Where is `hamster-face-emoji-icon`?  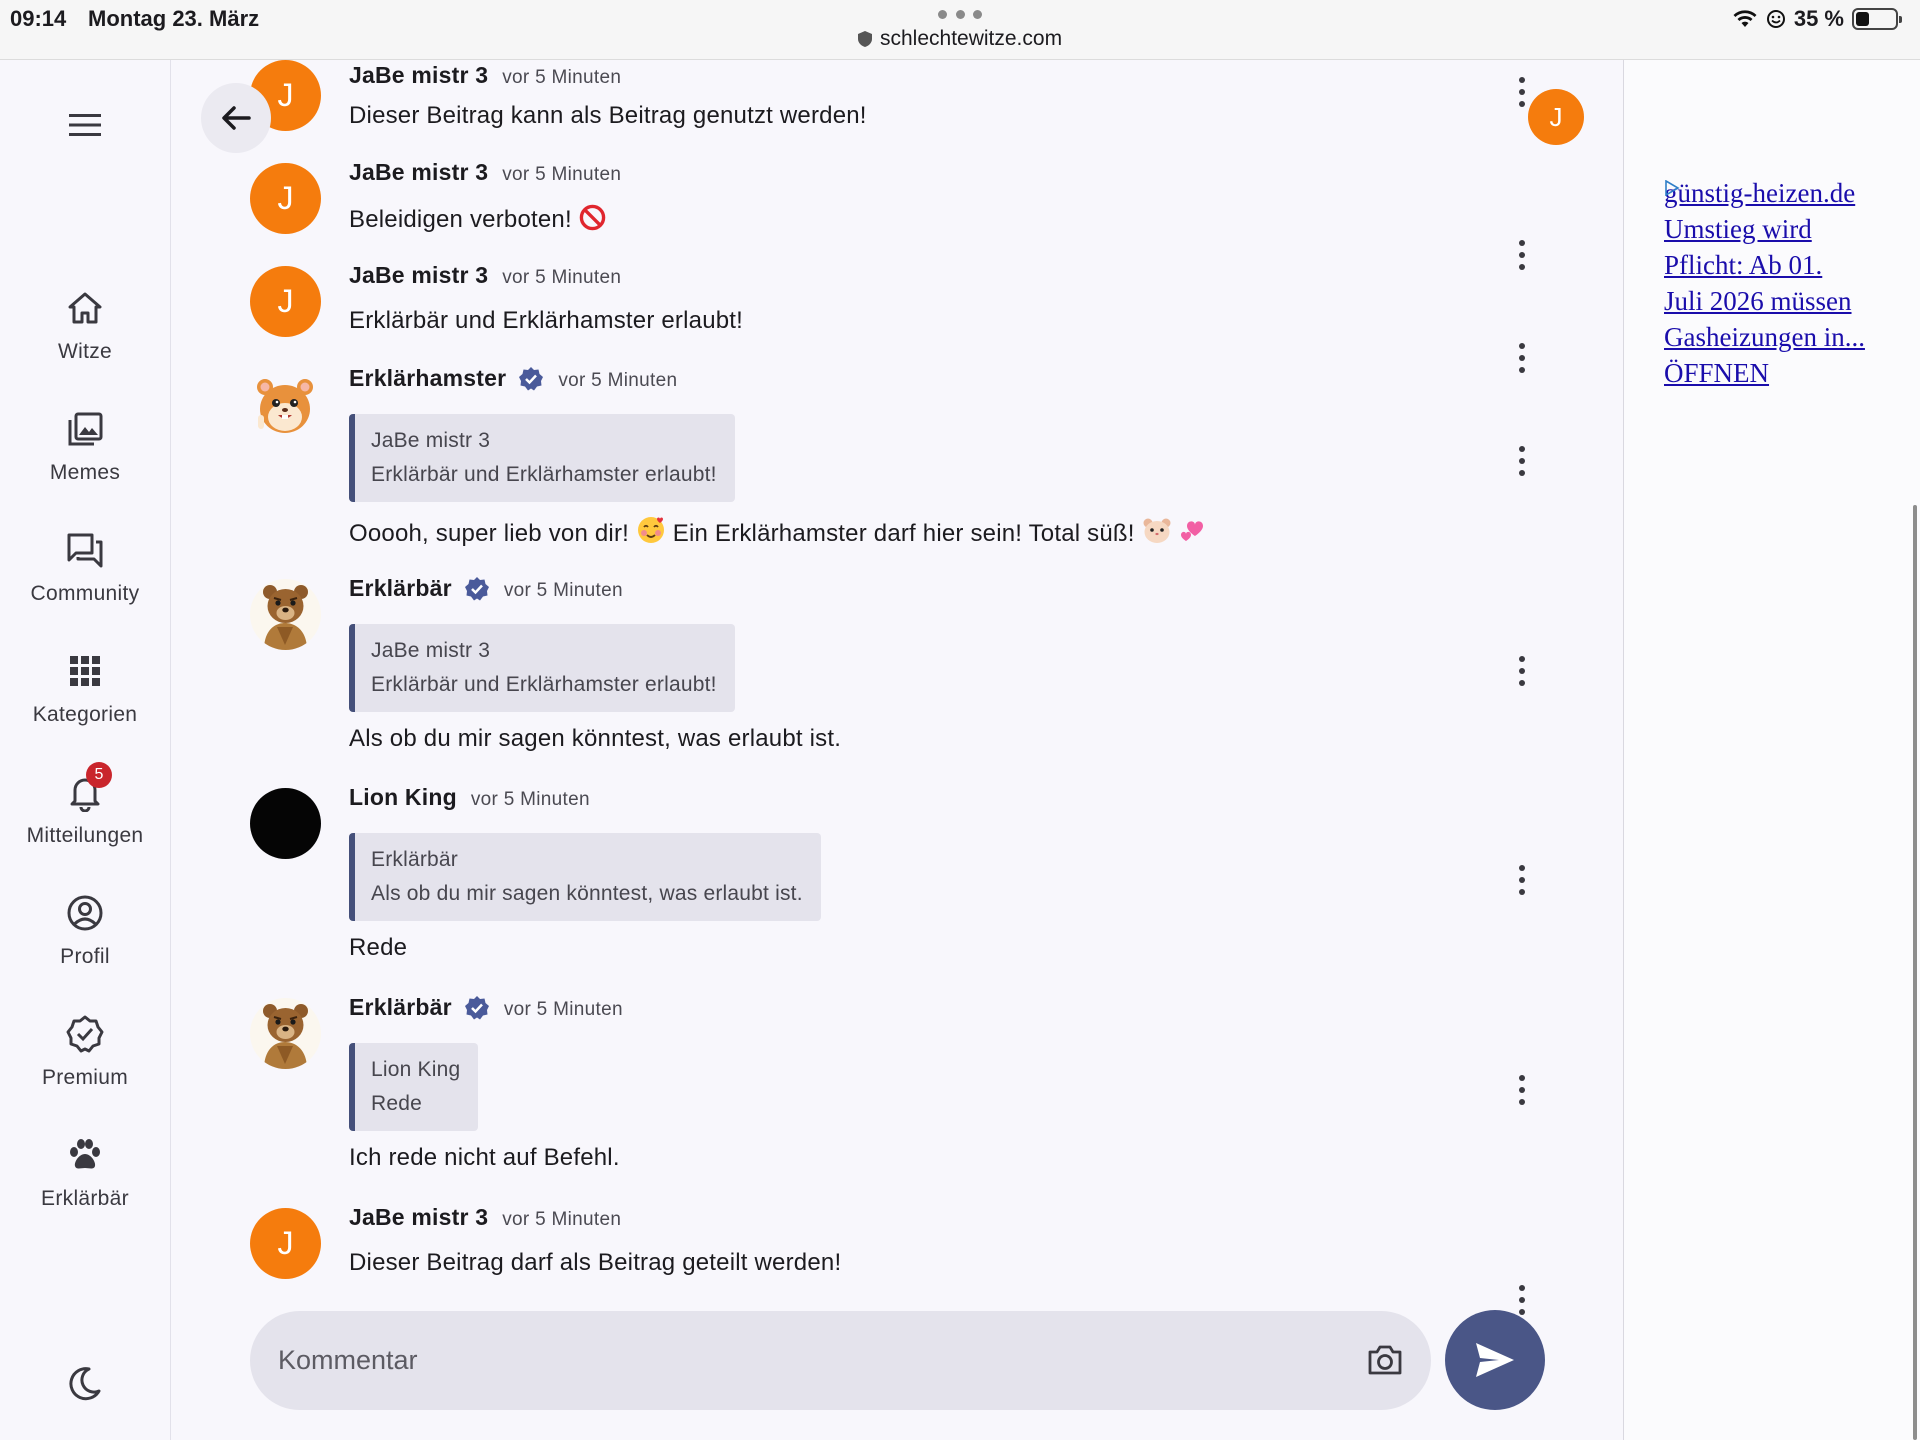 hamster-face-emoji-icon is located at coordinates (1157, 530).